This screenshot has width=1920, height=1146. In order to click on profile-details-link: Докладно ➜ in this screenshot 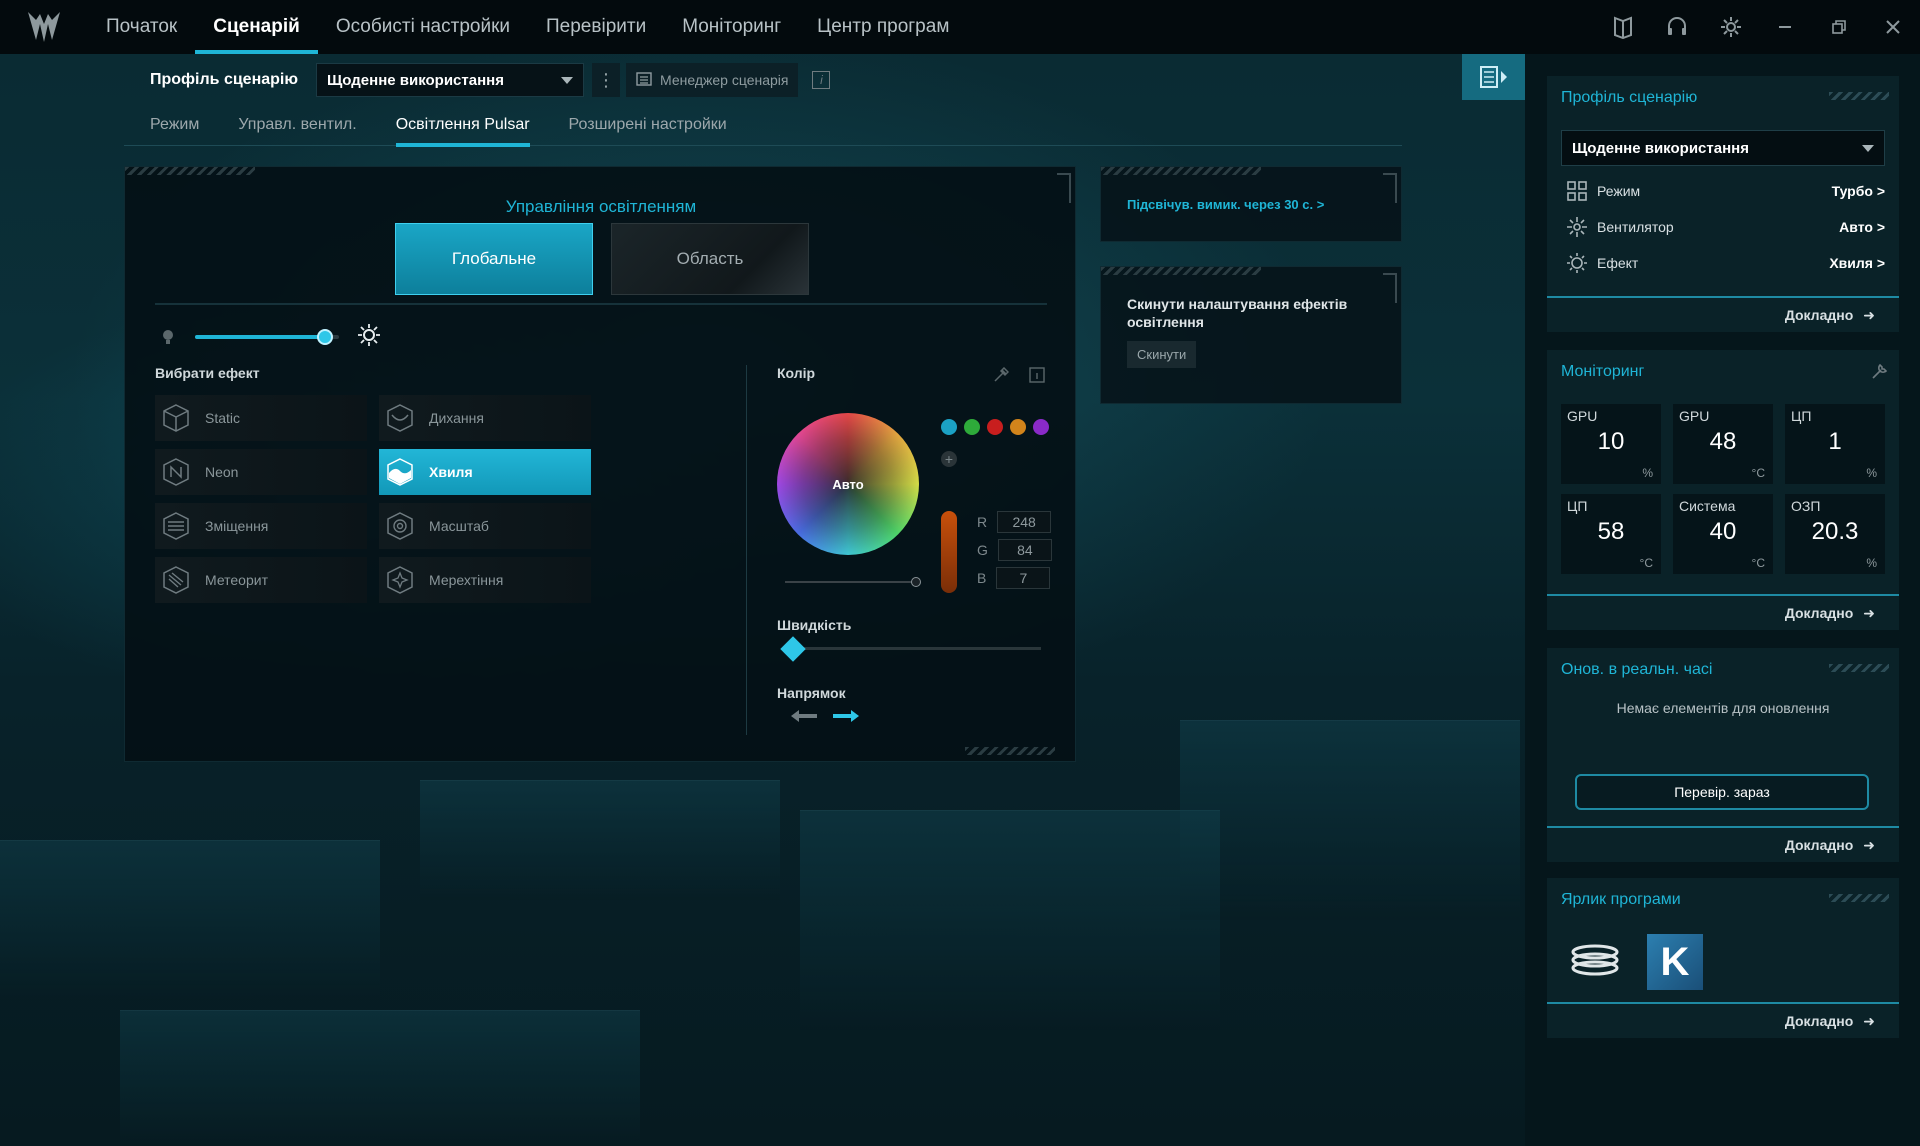, I will do `click(1723, 314)`.